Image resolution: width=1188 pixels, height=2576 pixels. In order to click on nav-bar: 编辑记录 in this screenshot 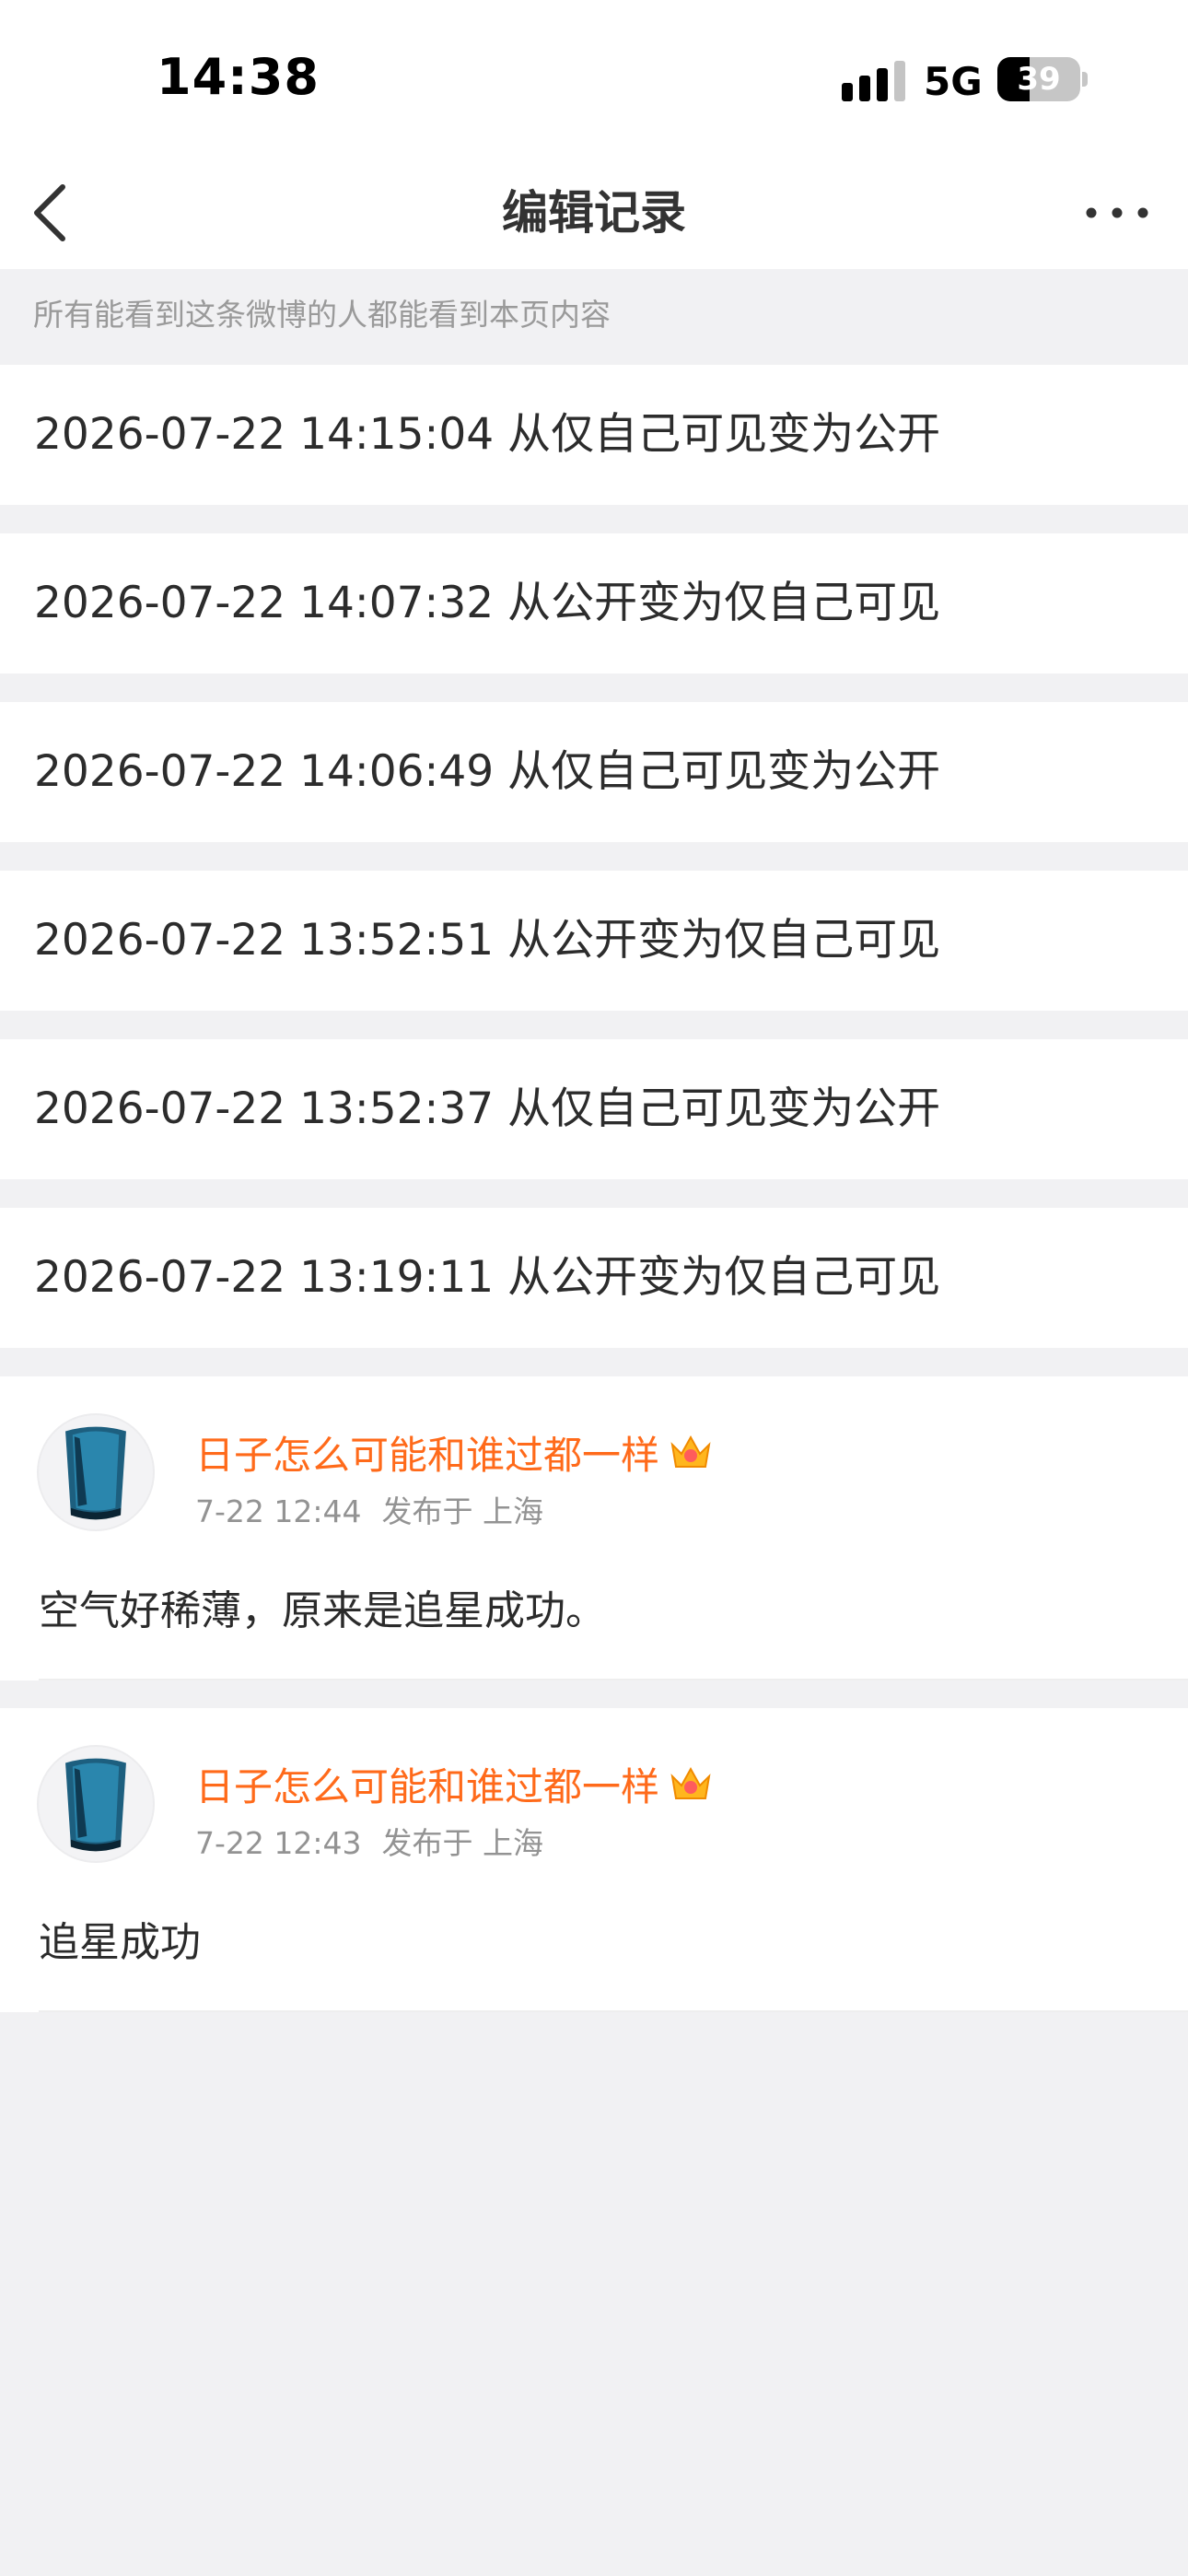, I will do `click(594, 213)`.